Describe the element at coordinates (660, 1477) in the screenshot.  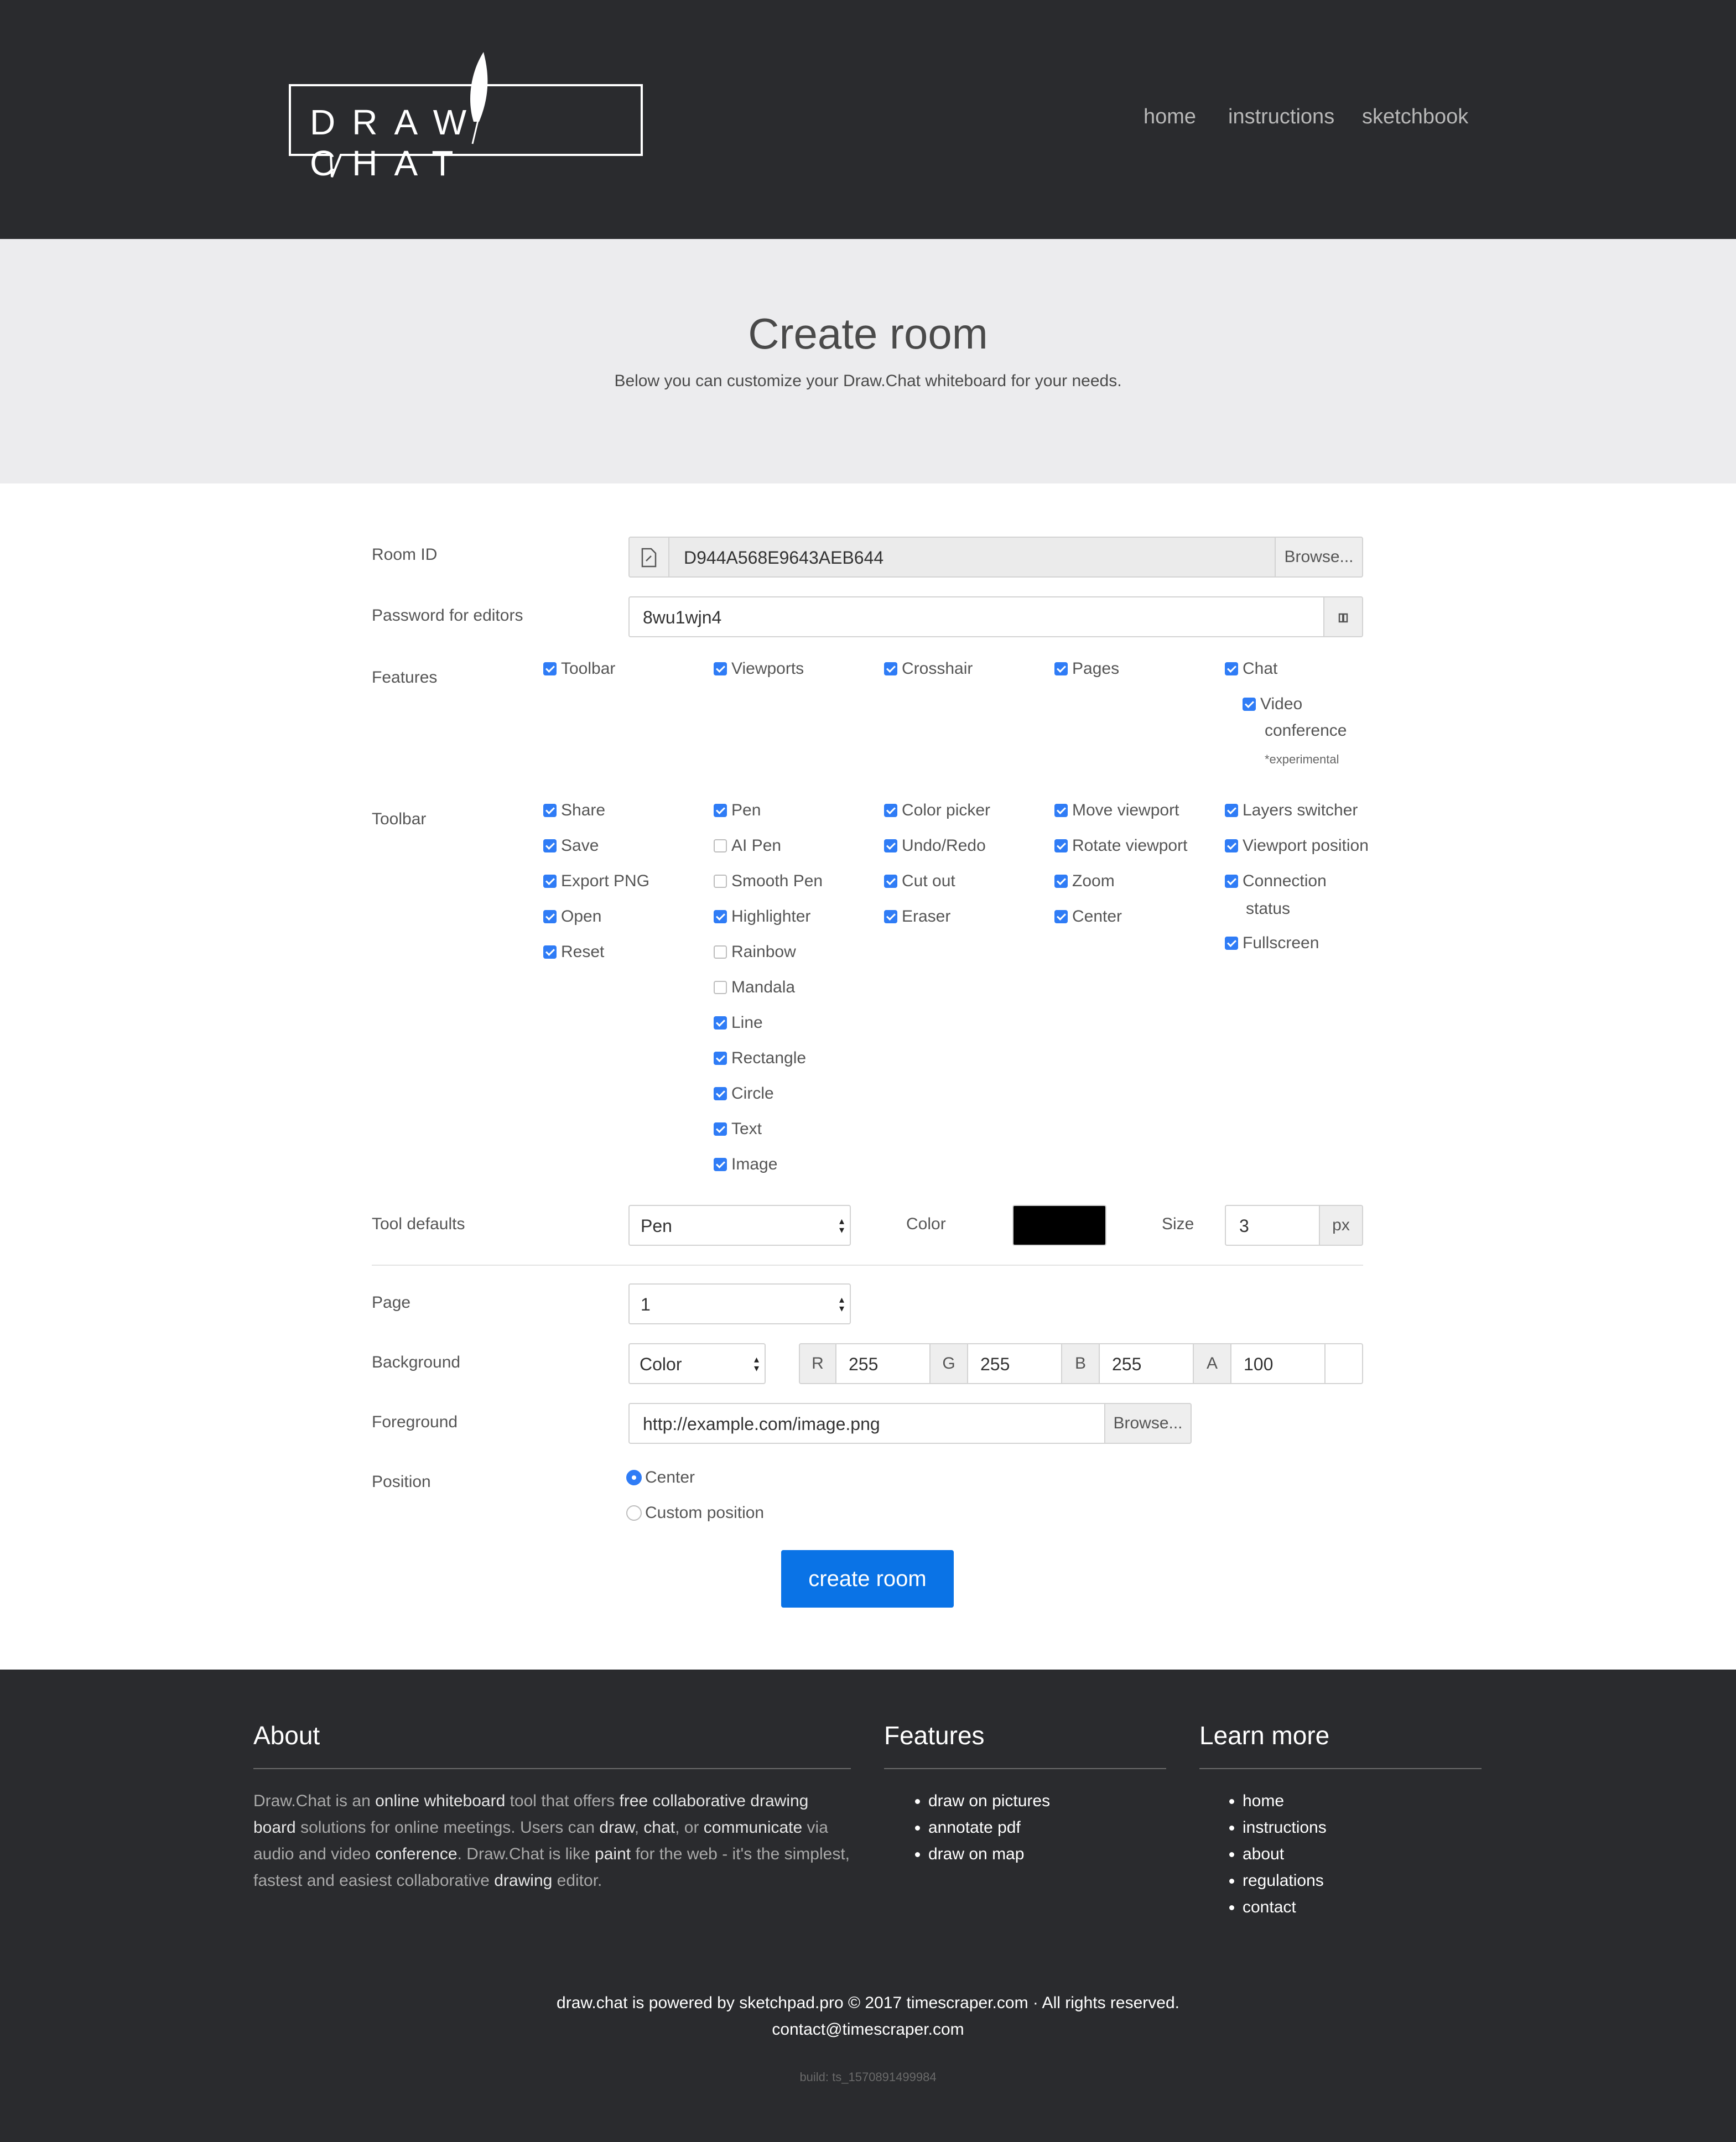
I see `position-center-radio: Center` at that location.